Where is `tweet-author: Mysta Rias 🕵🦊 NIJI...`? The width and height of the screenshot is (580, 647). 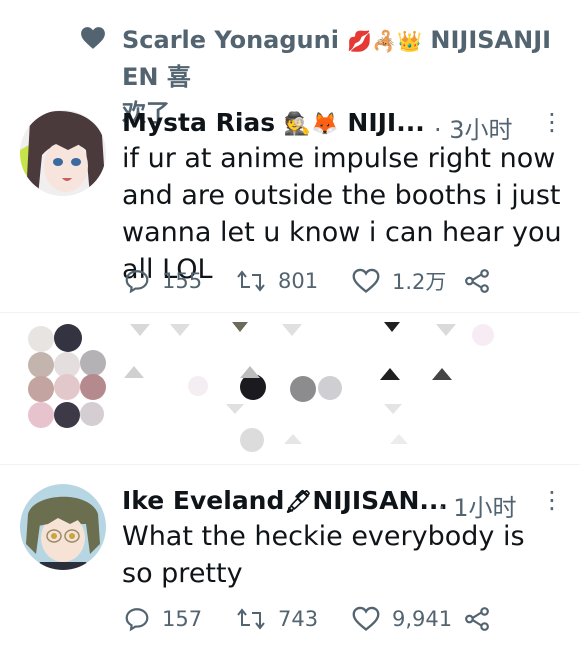
tweet-author: Mysta Rias 🕵🦊 NIJI... is located at coordinates (273, 122).